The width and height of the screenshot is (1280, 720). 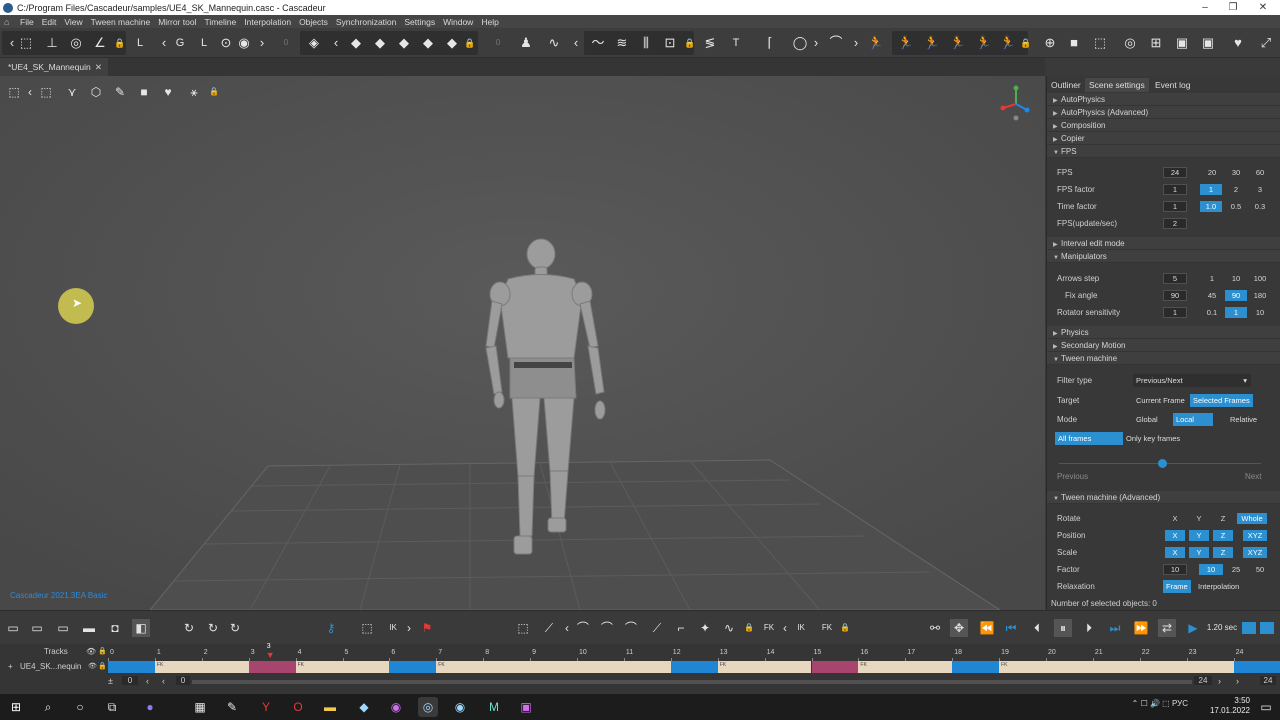 I want to click on tab-scene-settings: Scene settings, so click(x=1117, y=85).